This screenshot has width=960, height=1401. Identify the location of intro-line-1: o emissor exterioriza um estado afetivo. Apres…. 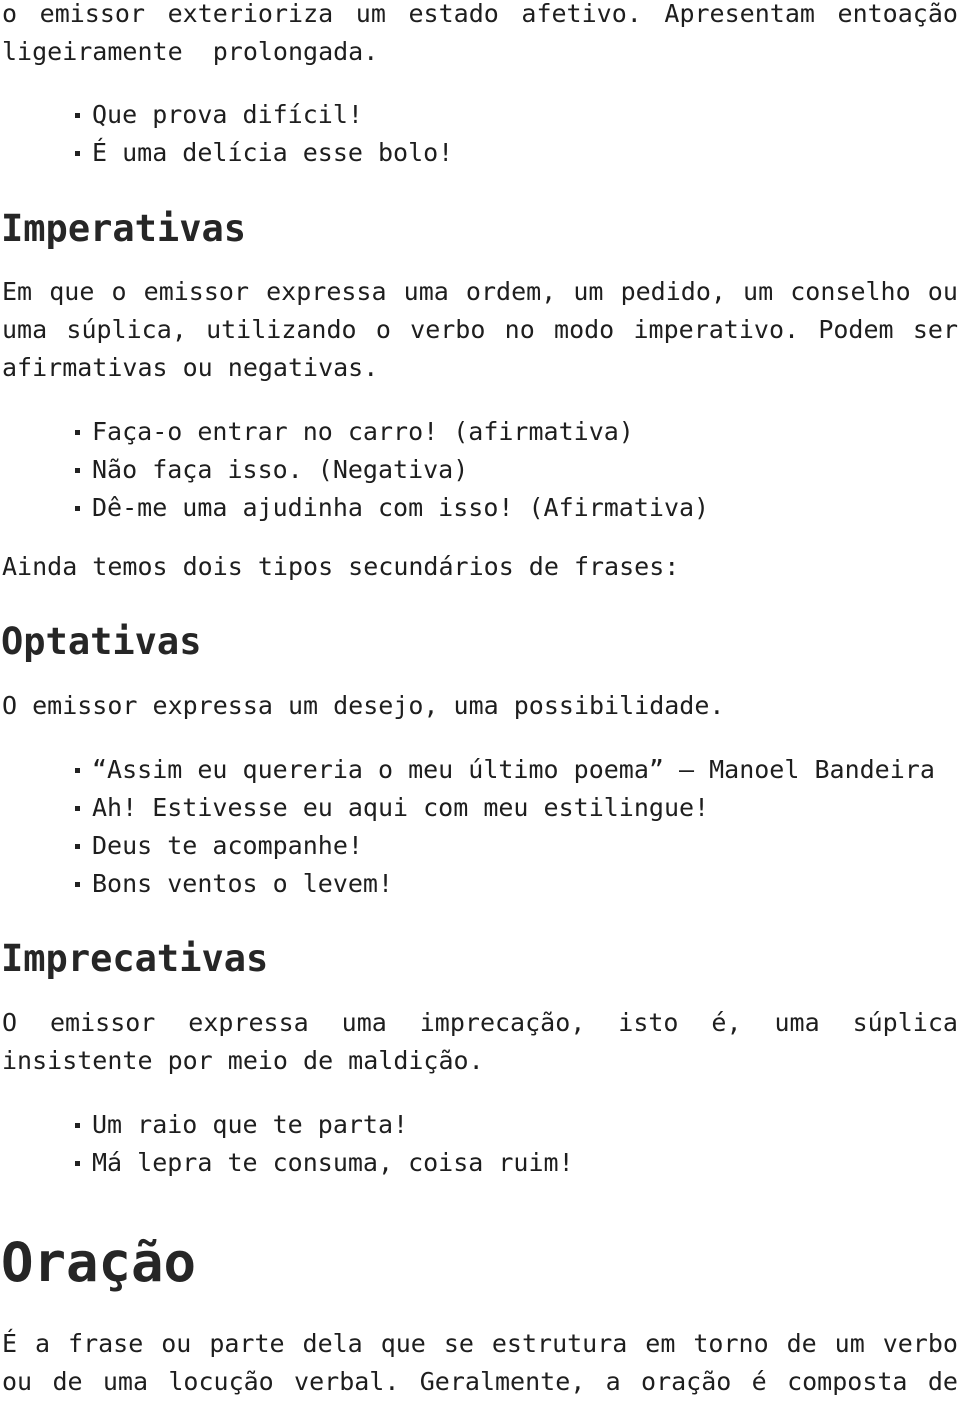
(480, 16).